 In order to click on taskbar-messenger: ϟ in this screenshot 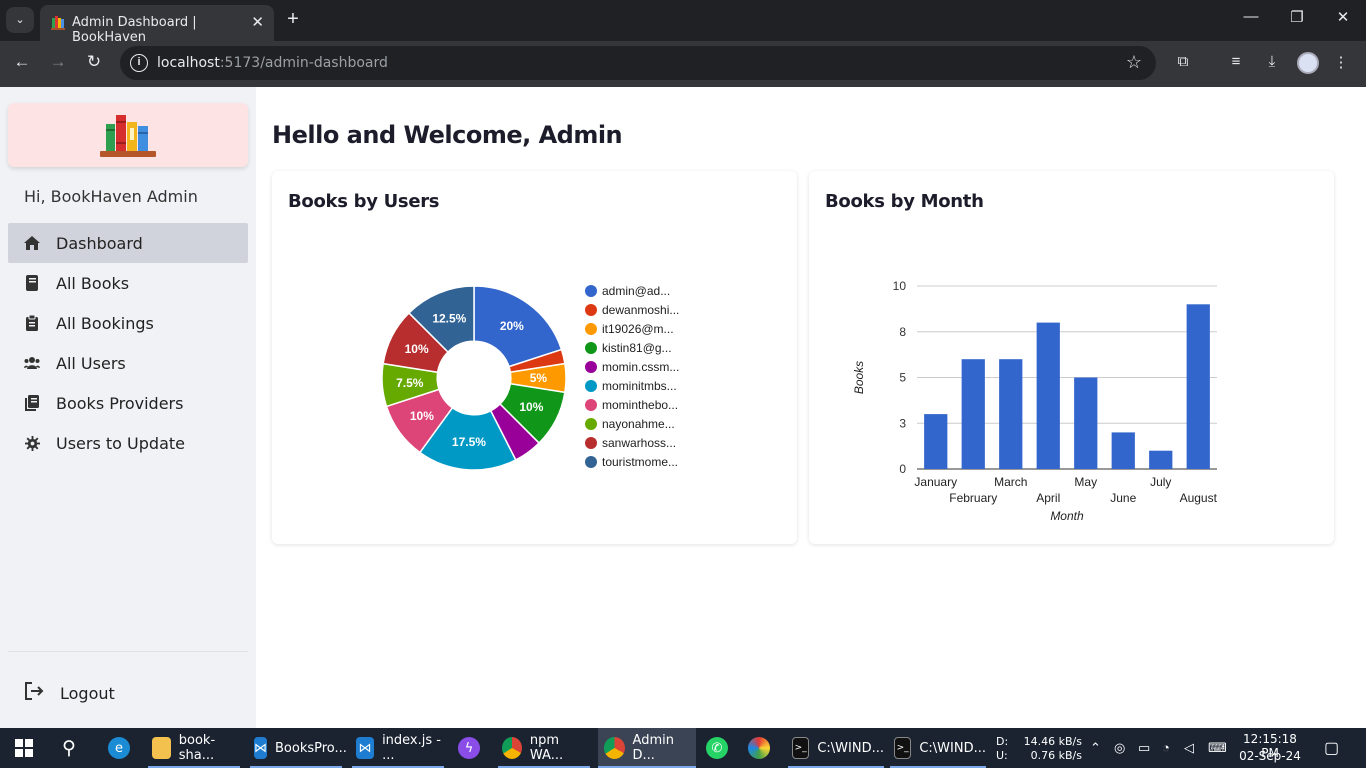, I will do `click(473, 748)`.